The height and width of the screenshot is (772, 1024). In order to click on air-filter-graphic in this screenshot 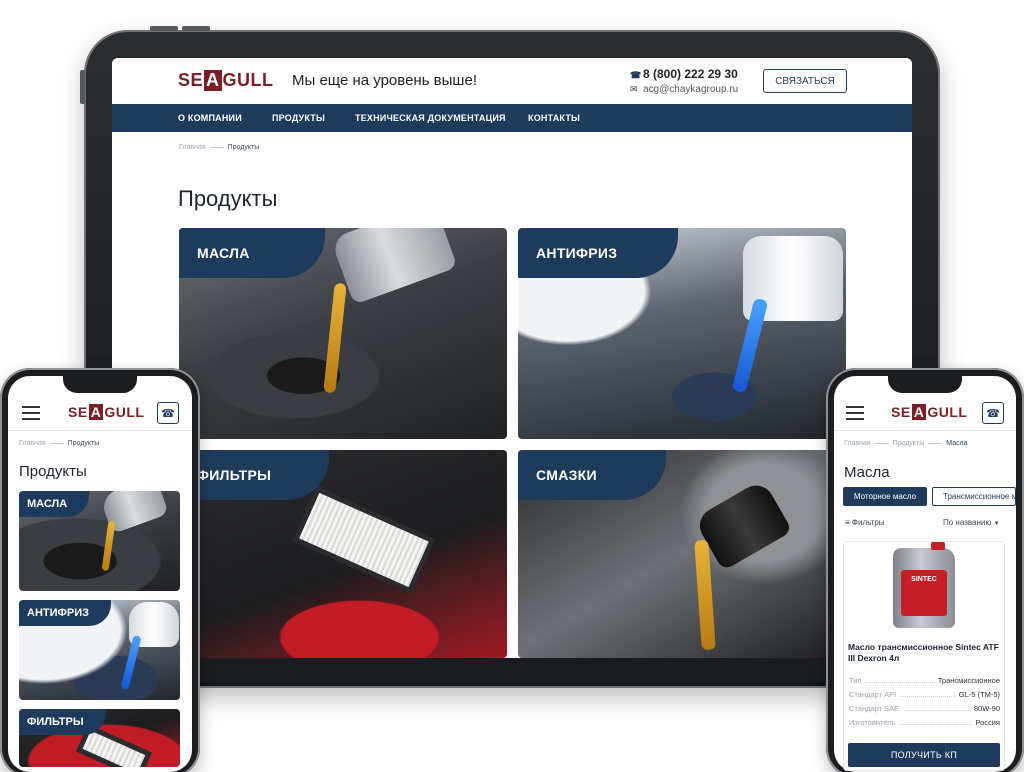, I will do `click(364, 540)`.